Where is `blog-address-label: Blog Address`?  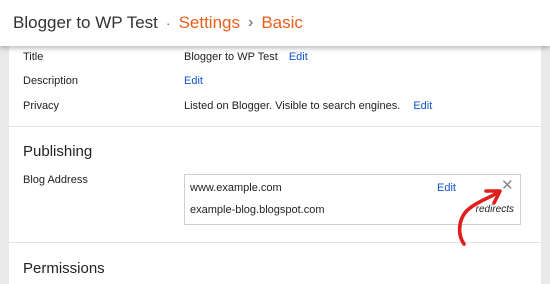
blog-address-label: Blog Address is located at coordinates (55, 180).